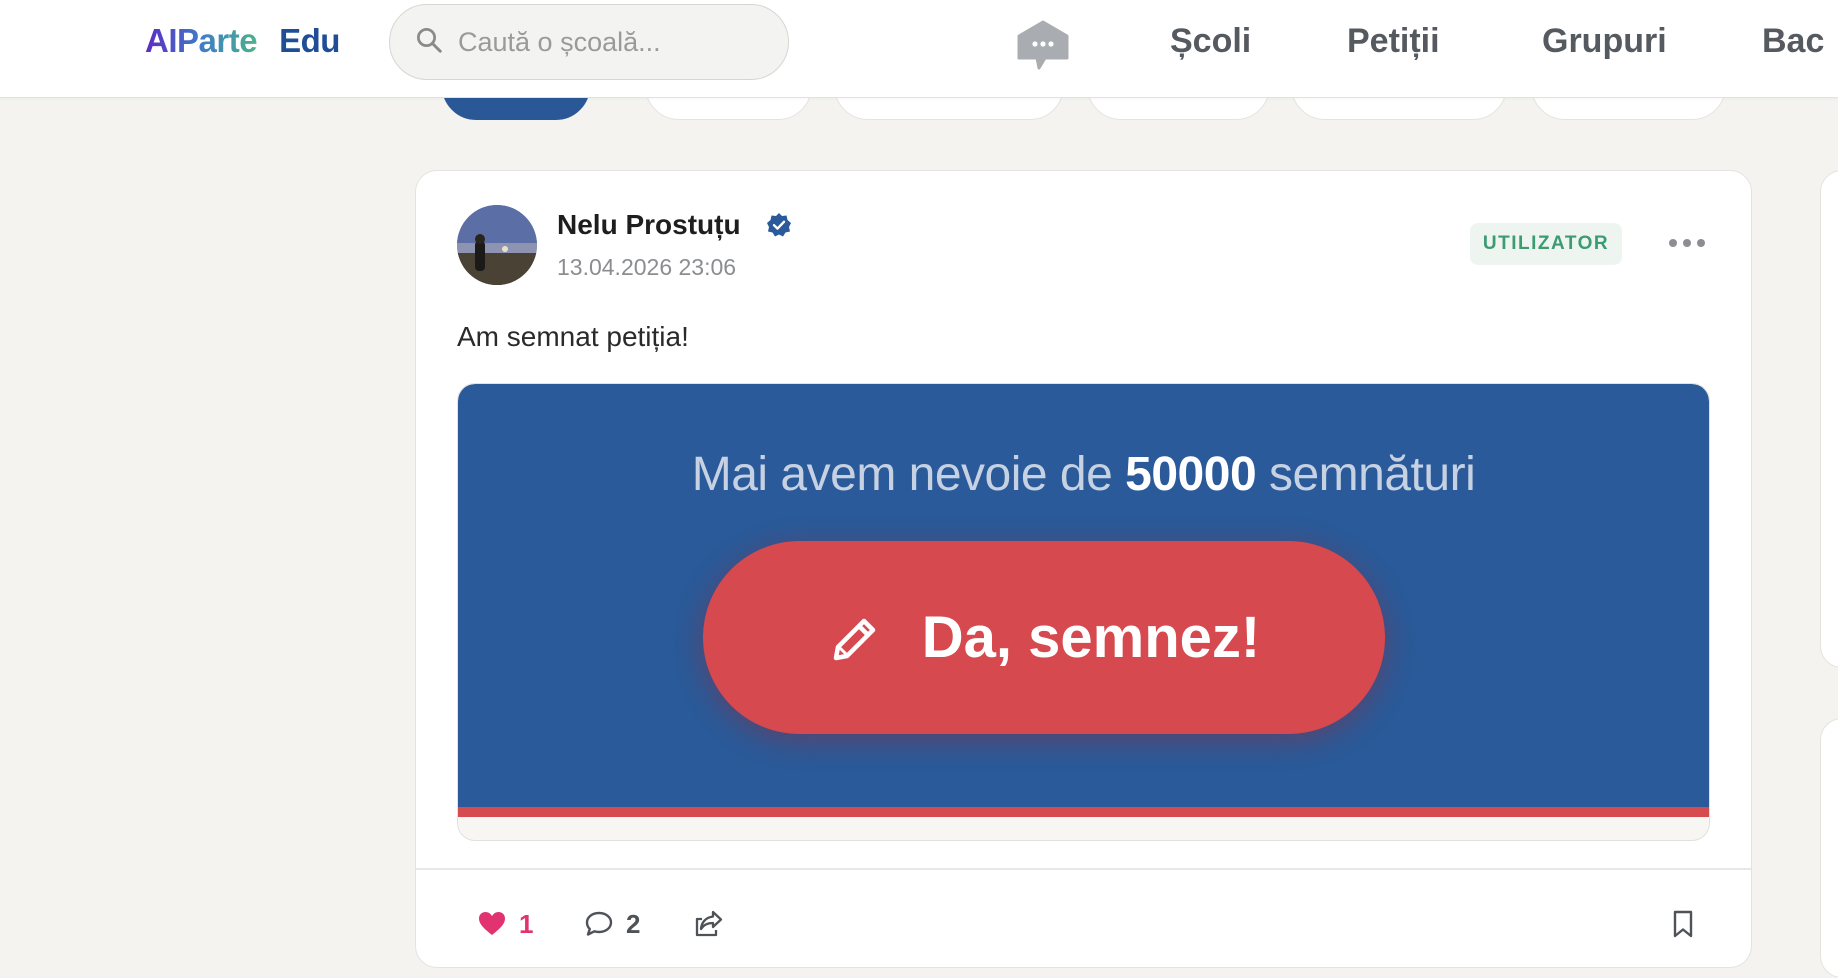 The image size is (1838, 978). I want to click on petition-accent-stripe, so click(1083, 812).